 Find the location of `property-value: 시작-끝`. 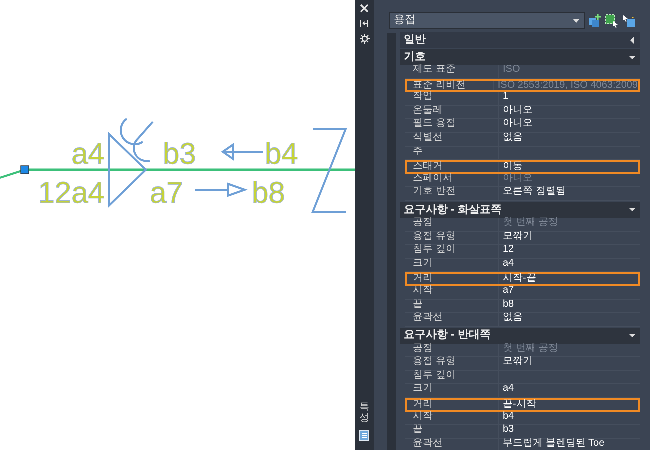

property-value: 시작-끝 is located at coordinates (519, 279).